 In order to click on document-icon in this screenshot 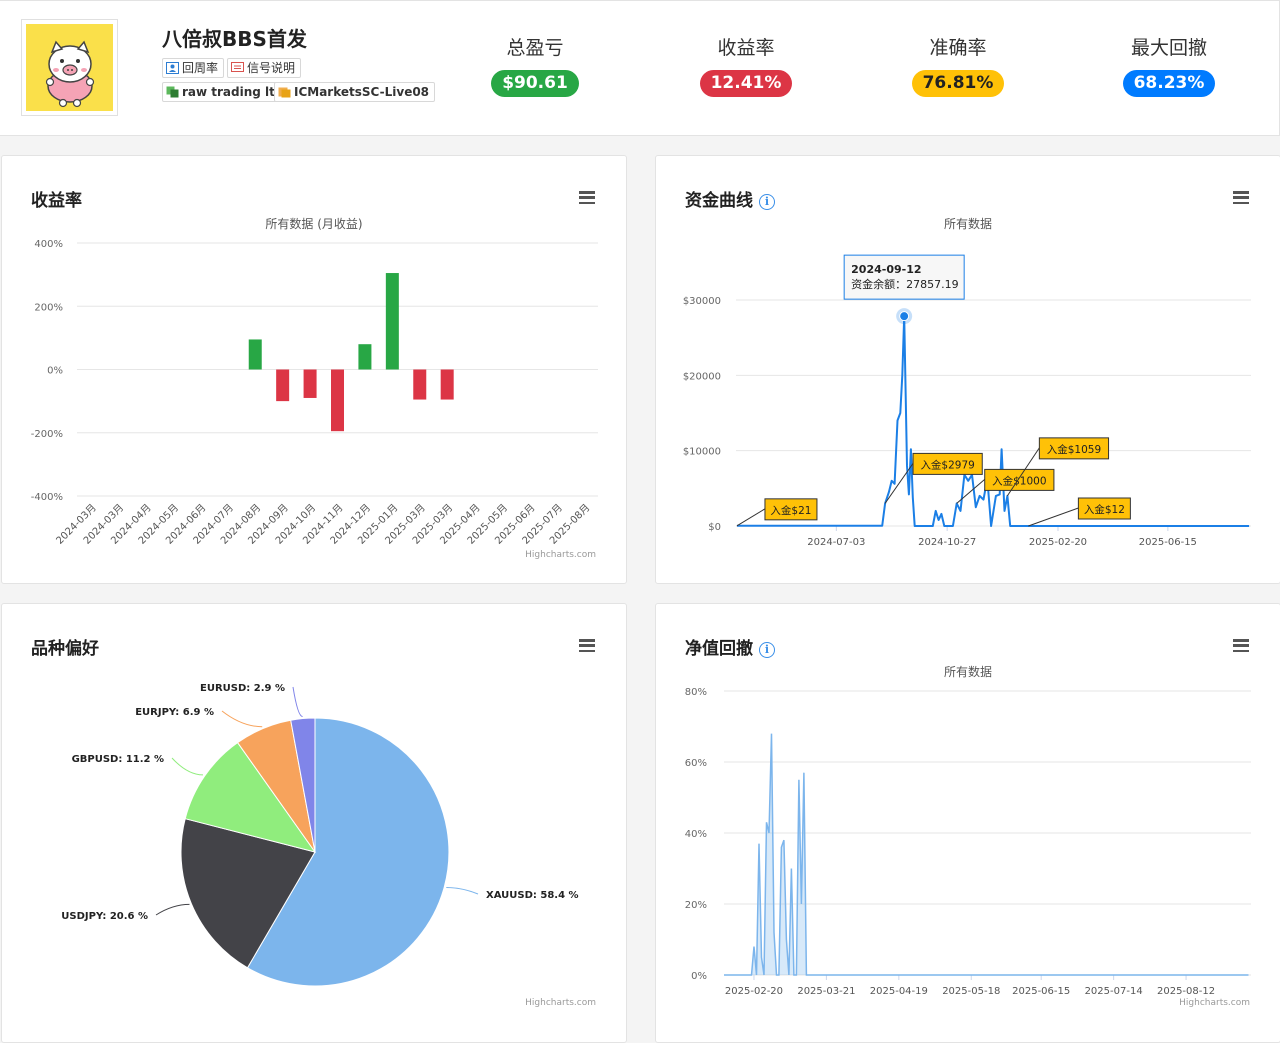, I will do `click(237, 67)`.